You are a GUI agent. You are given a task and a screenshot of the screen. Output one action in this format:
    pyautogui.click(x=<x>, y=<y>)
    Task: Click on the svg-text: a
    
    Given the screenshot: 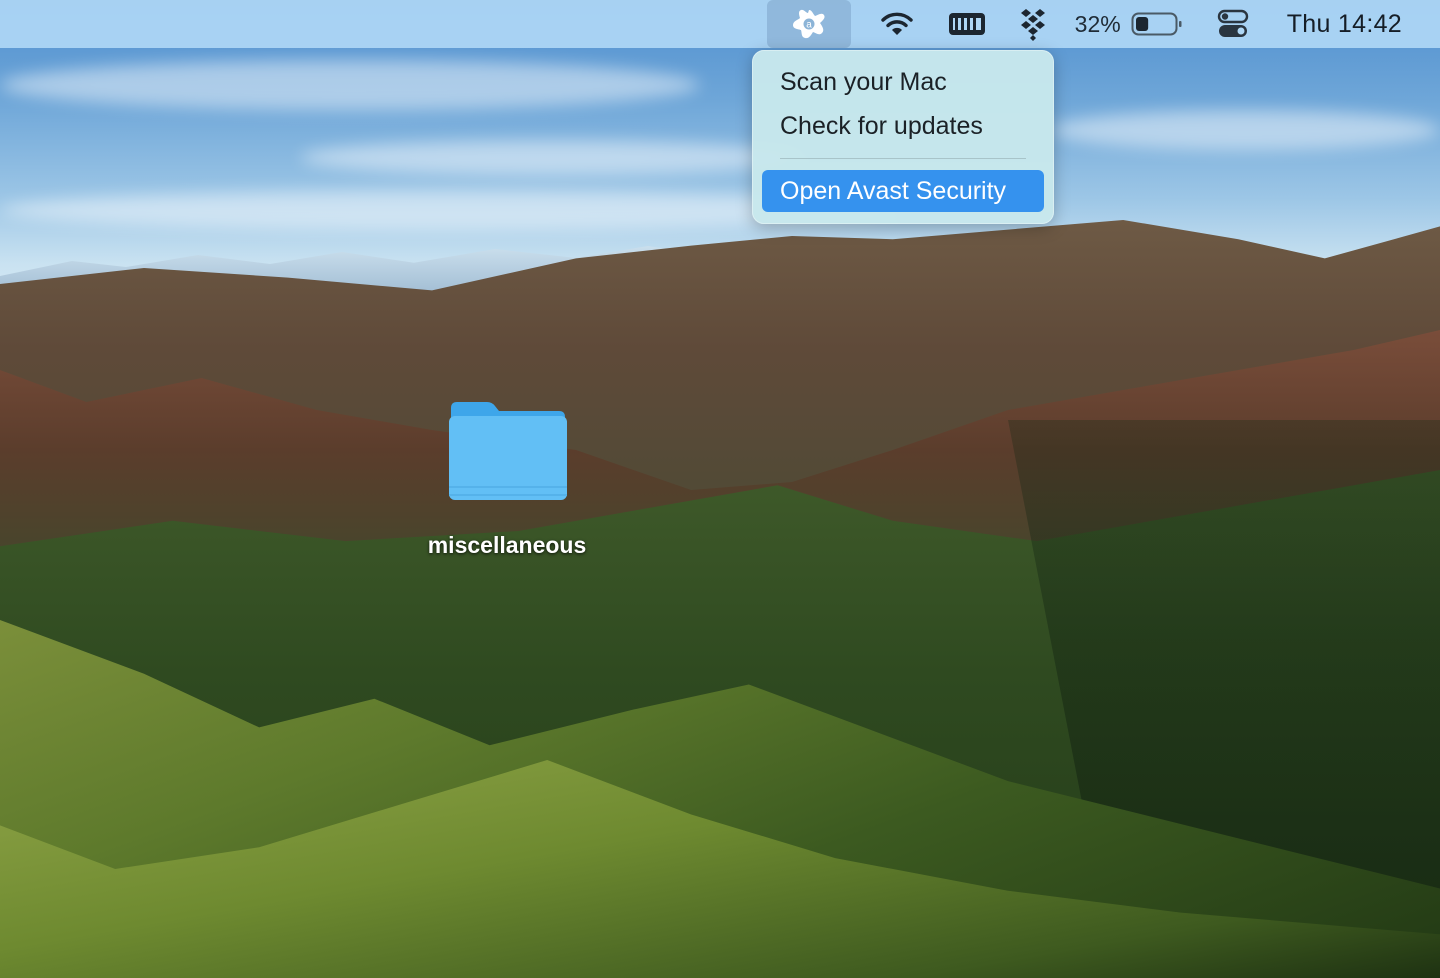 What is the action you would take?
    pyautogui.click(x=809, y=25)
    